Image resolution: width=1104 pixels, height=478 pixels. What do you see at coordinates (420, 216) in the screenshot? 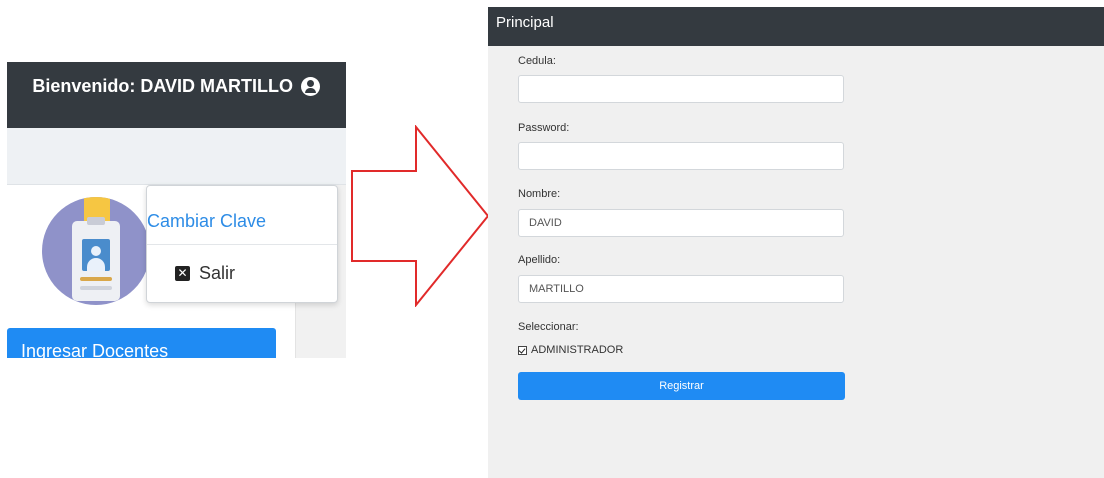
I see `right-arrow-outline-icon` at bounding box center [420, 216].